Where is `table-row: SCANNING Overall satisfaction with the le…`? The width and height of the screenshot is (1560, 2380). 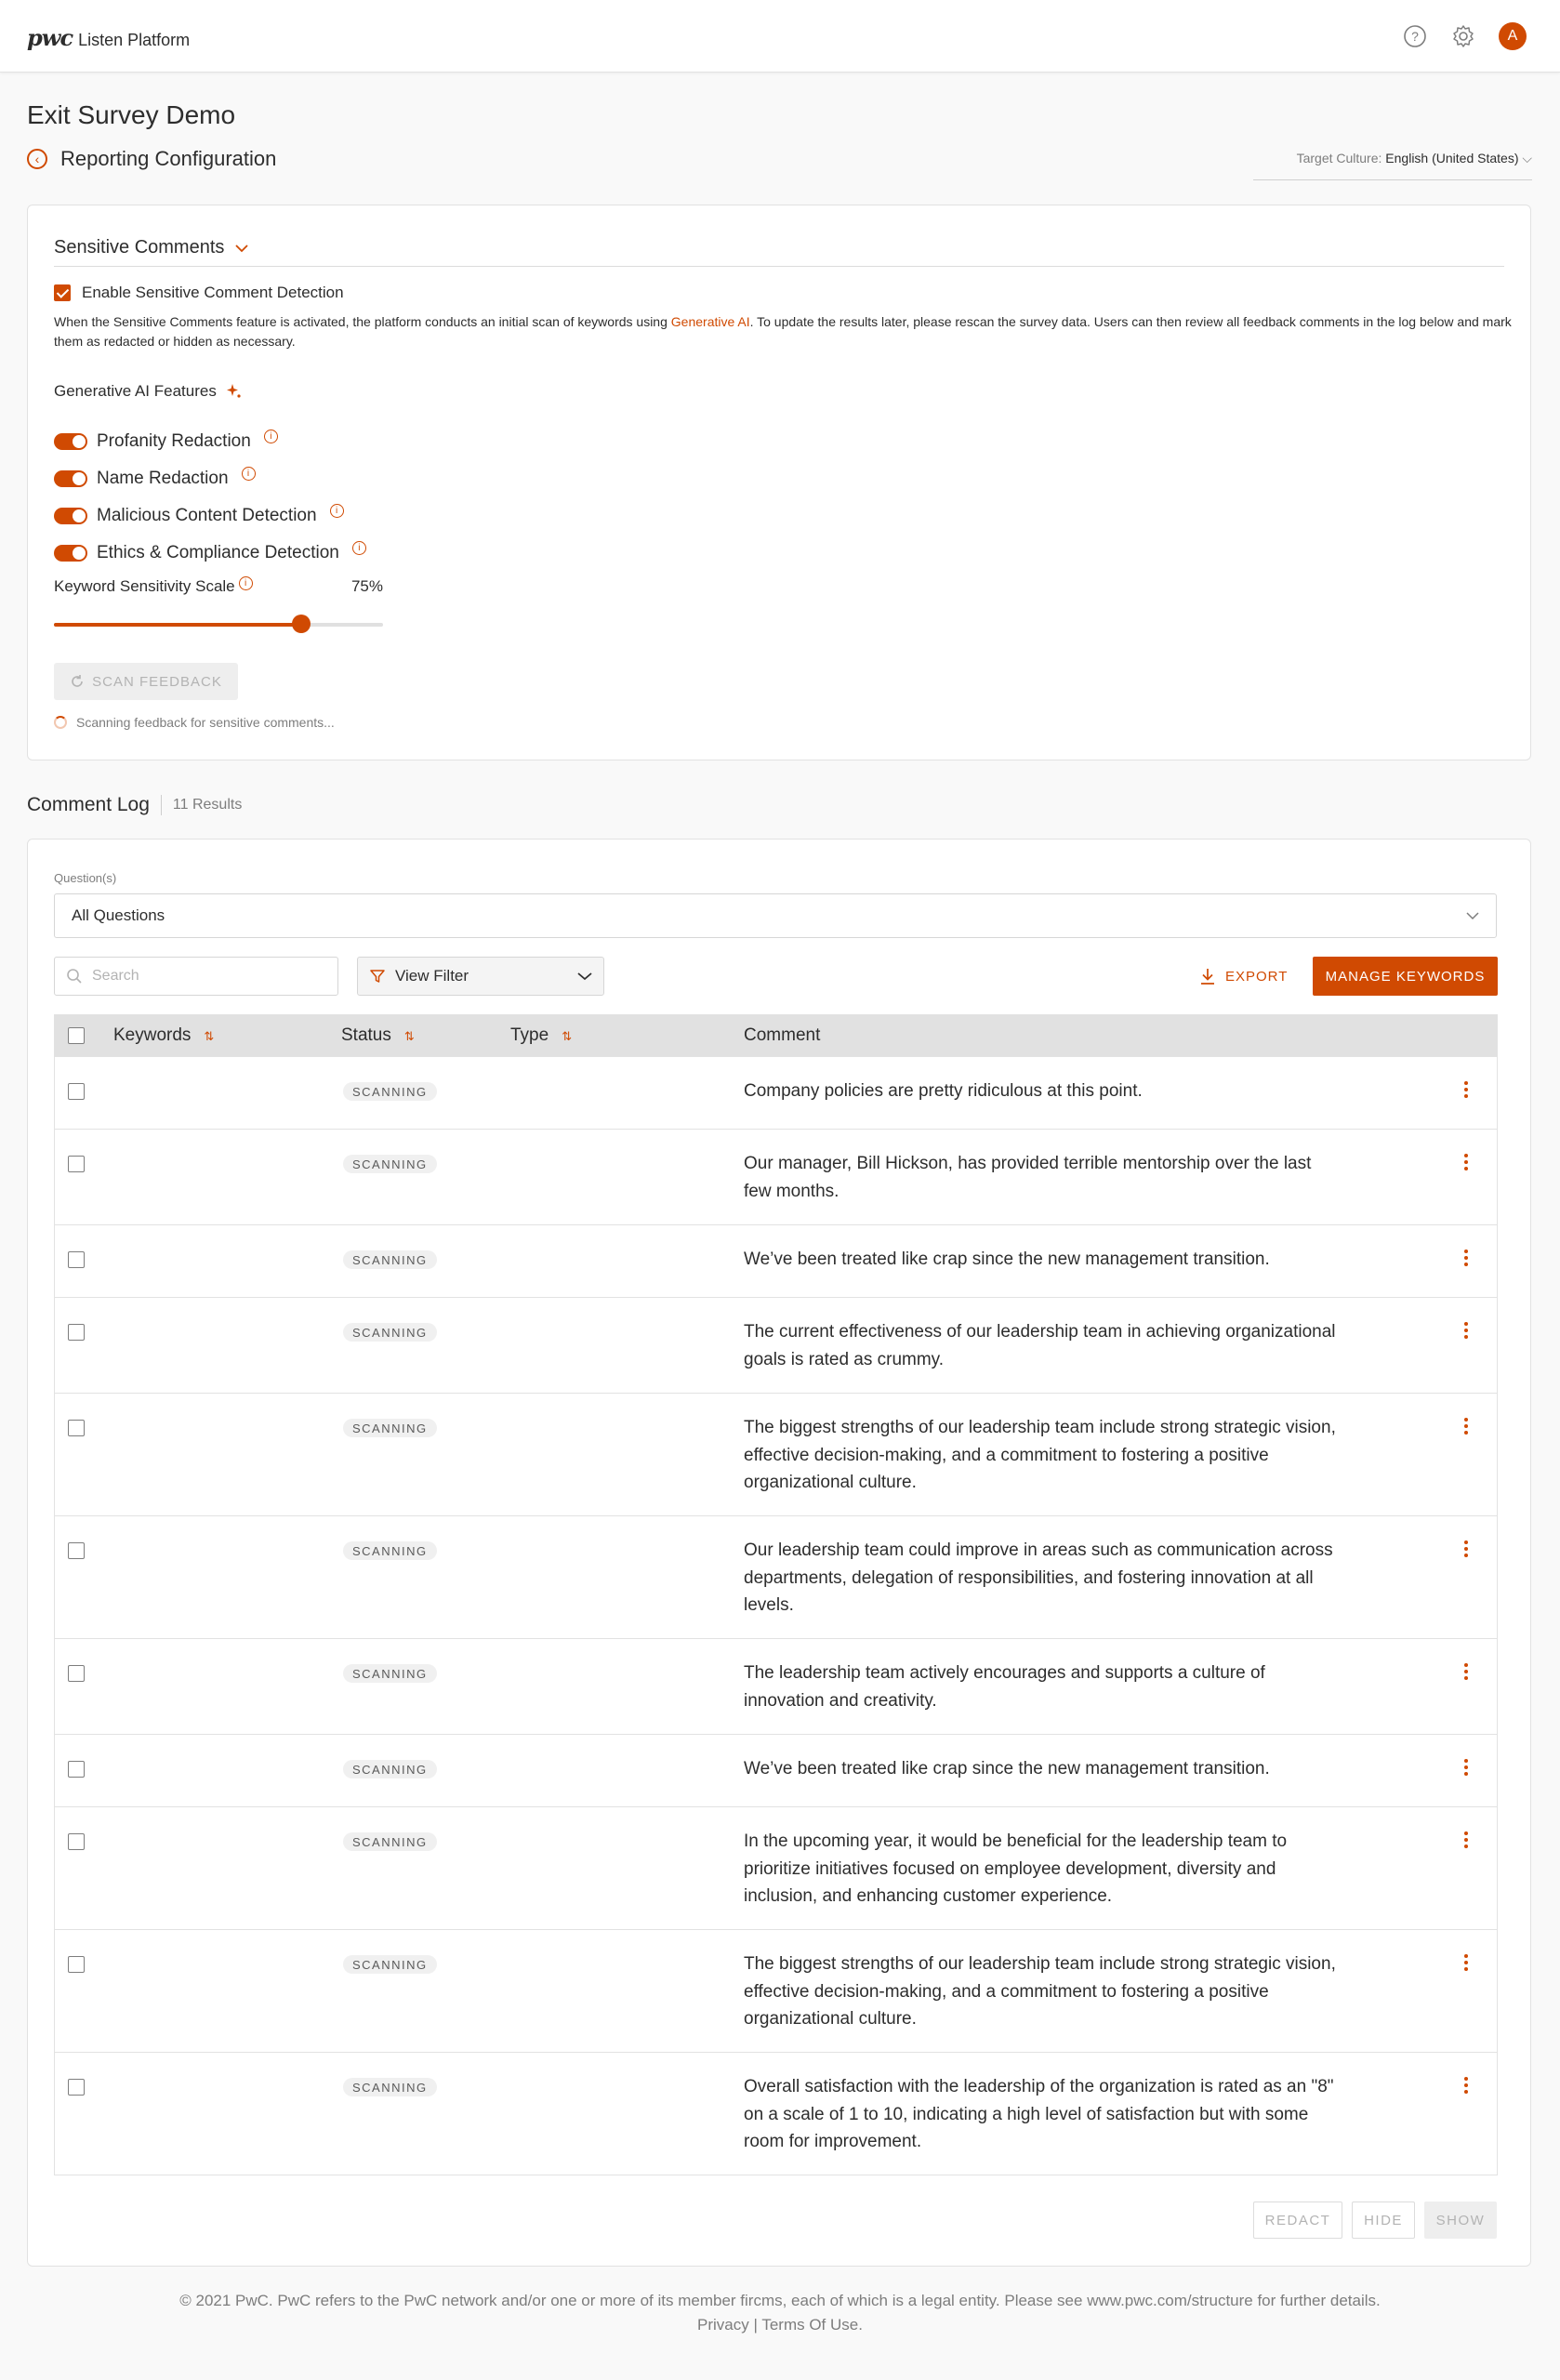 table-row: SCANNING Overall satisfaction with the le… is located at coordinates (776, 2113).